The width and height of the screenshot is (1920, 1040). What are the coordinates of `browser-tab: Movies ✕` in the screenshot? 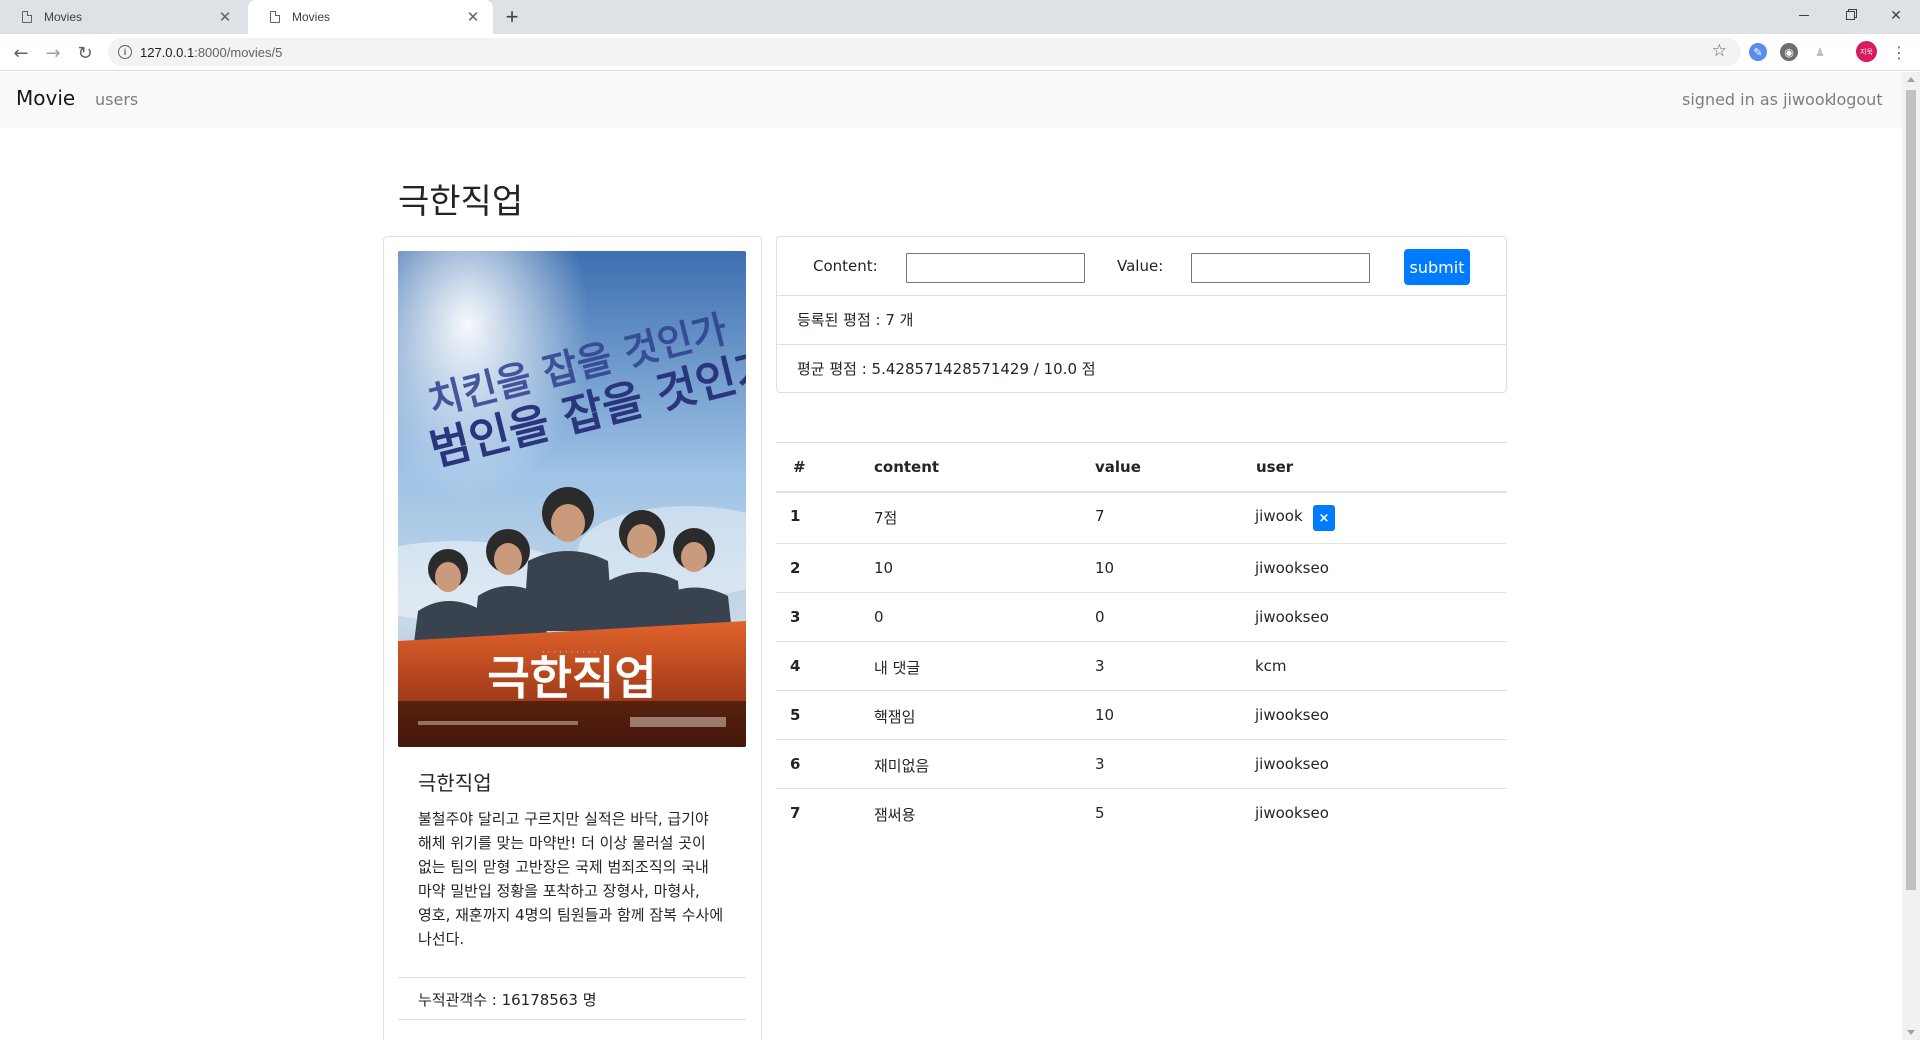 It's located at (122, 17).